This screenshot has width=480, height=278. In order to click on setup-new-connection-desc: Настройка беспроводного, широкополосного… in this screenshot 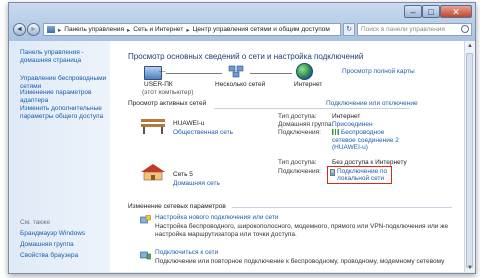, I will do `click(302, 230)`.